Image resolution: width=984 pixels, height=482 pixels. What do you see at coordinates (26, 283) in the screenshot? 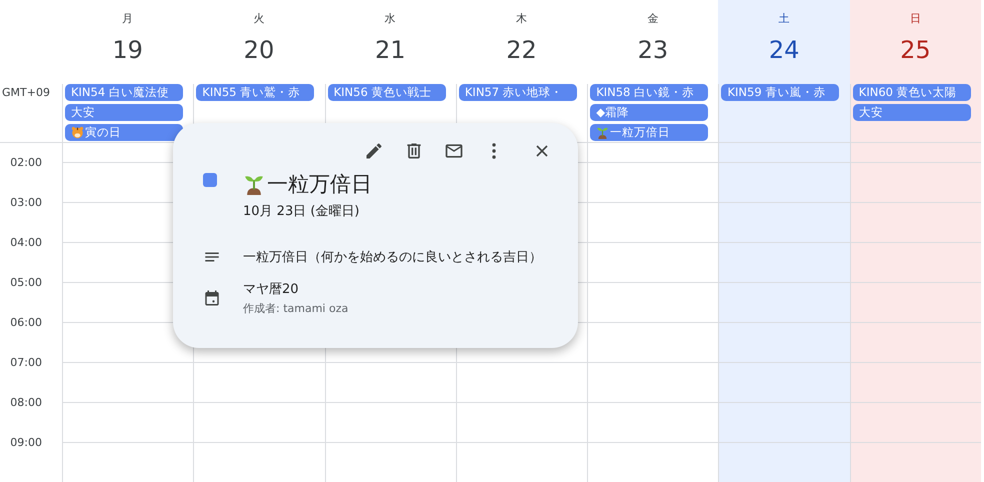
I see `time-label: 05:00` at bounding box center [26, 283].